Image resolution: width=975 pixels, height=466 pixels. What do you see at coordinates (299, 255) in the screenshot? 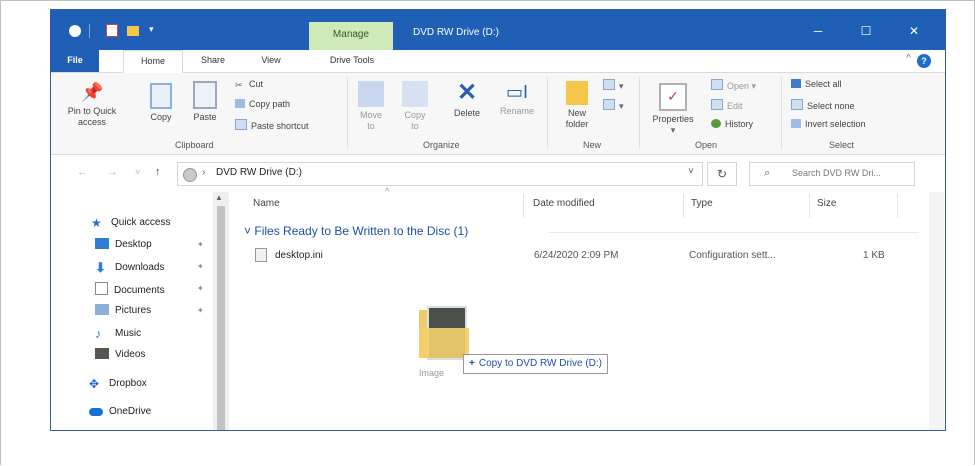
I see `file-name: desktop.ini` at bounding box center [299, 255].